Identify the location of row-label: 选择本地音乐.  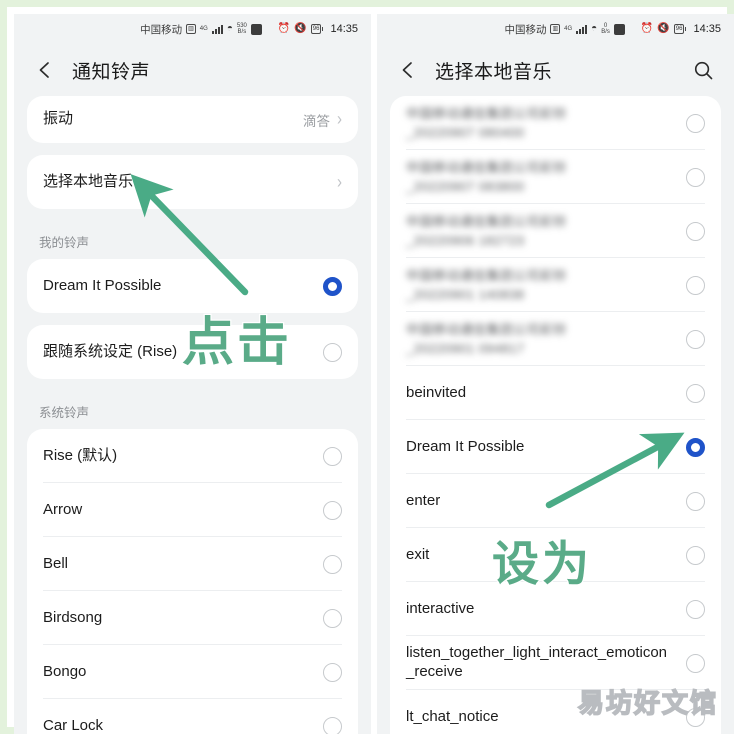
(88, 181).